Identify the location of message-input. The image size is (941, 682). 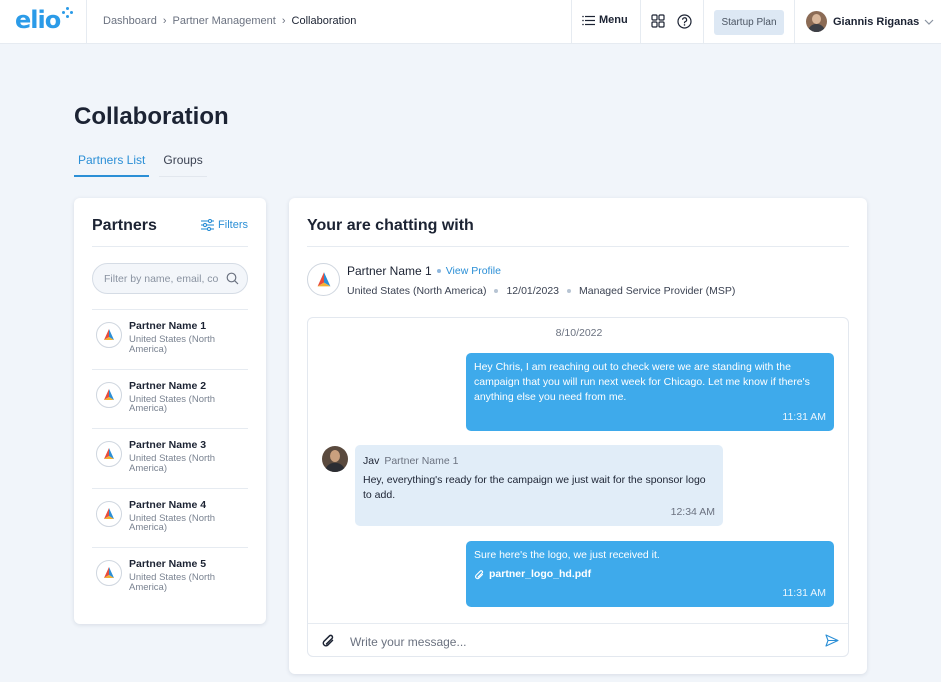
(570, 642).